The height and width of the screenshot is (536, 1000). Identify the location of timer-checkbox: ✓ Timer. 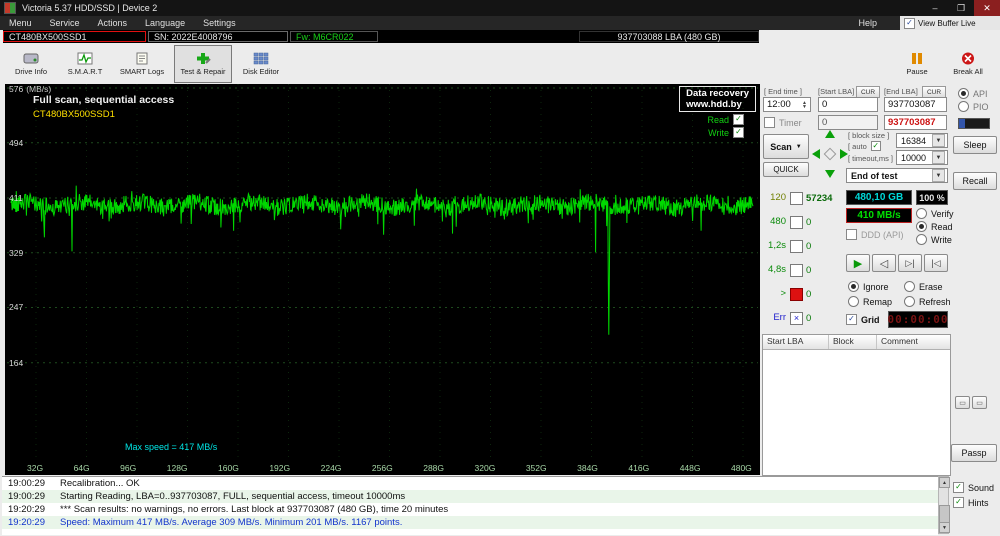
(783, 122).